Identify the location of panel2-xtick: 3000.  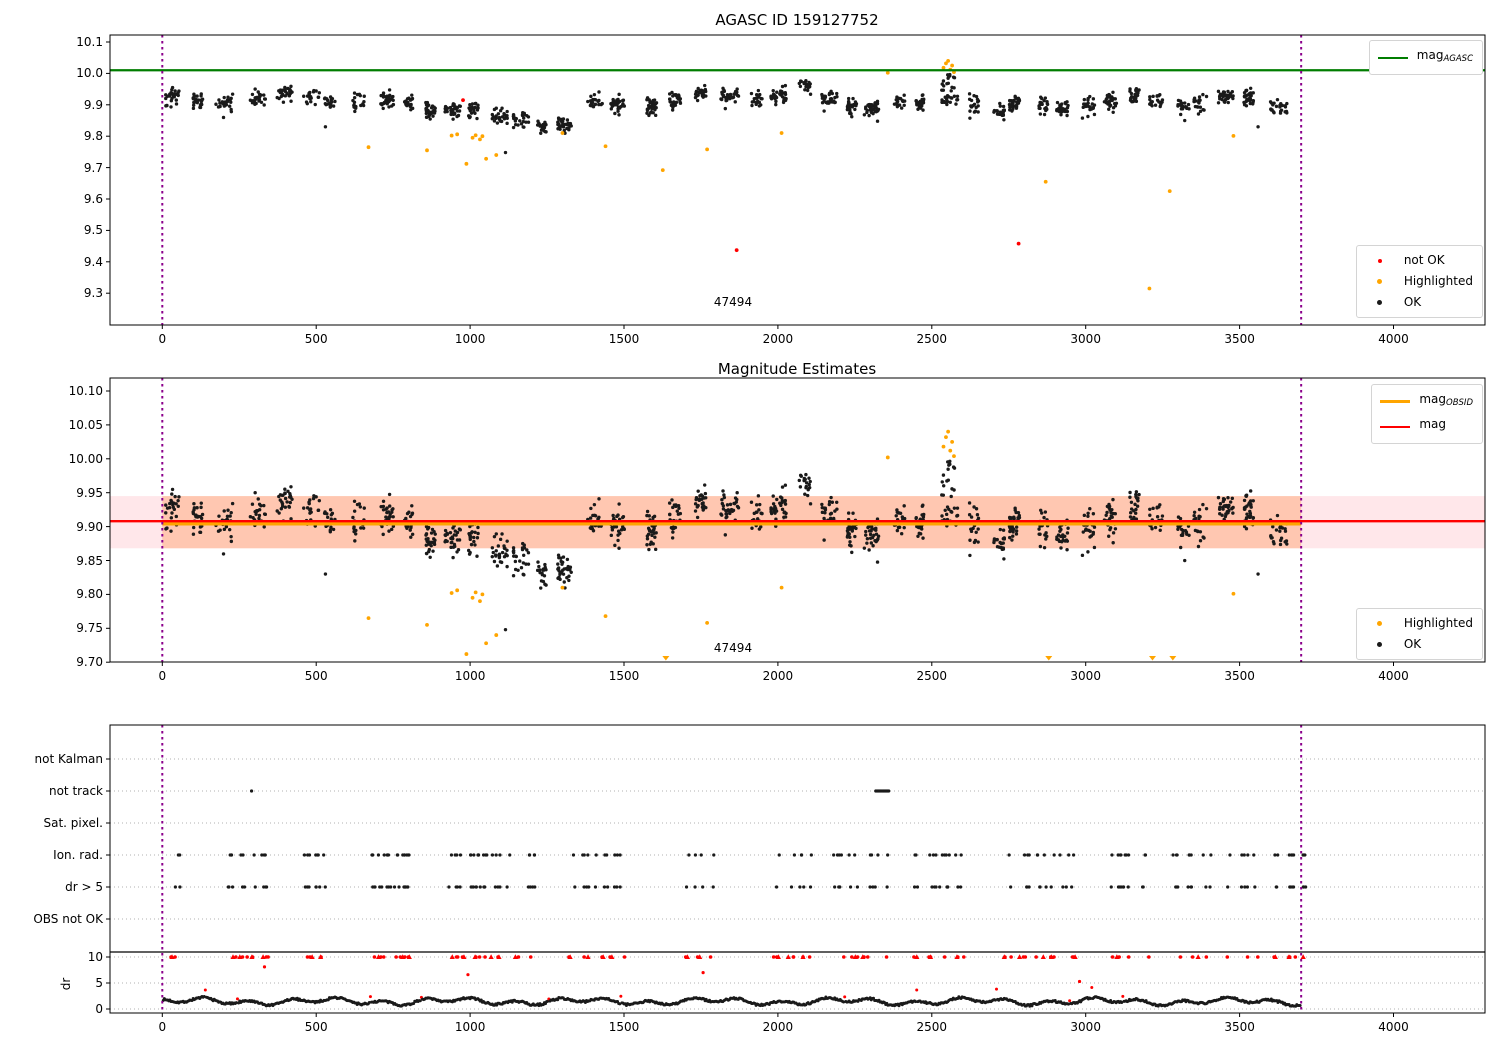
(1085, 676).